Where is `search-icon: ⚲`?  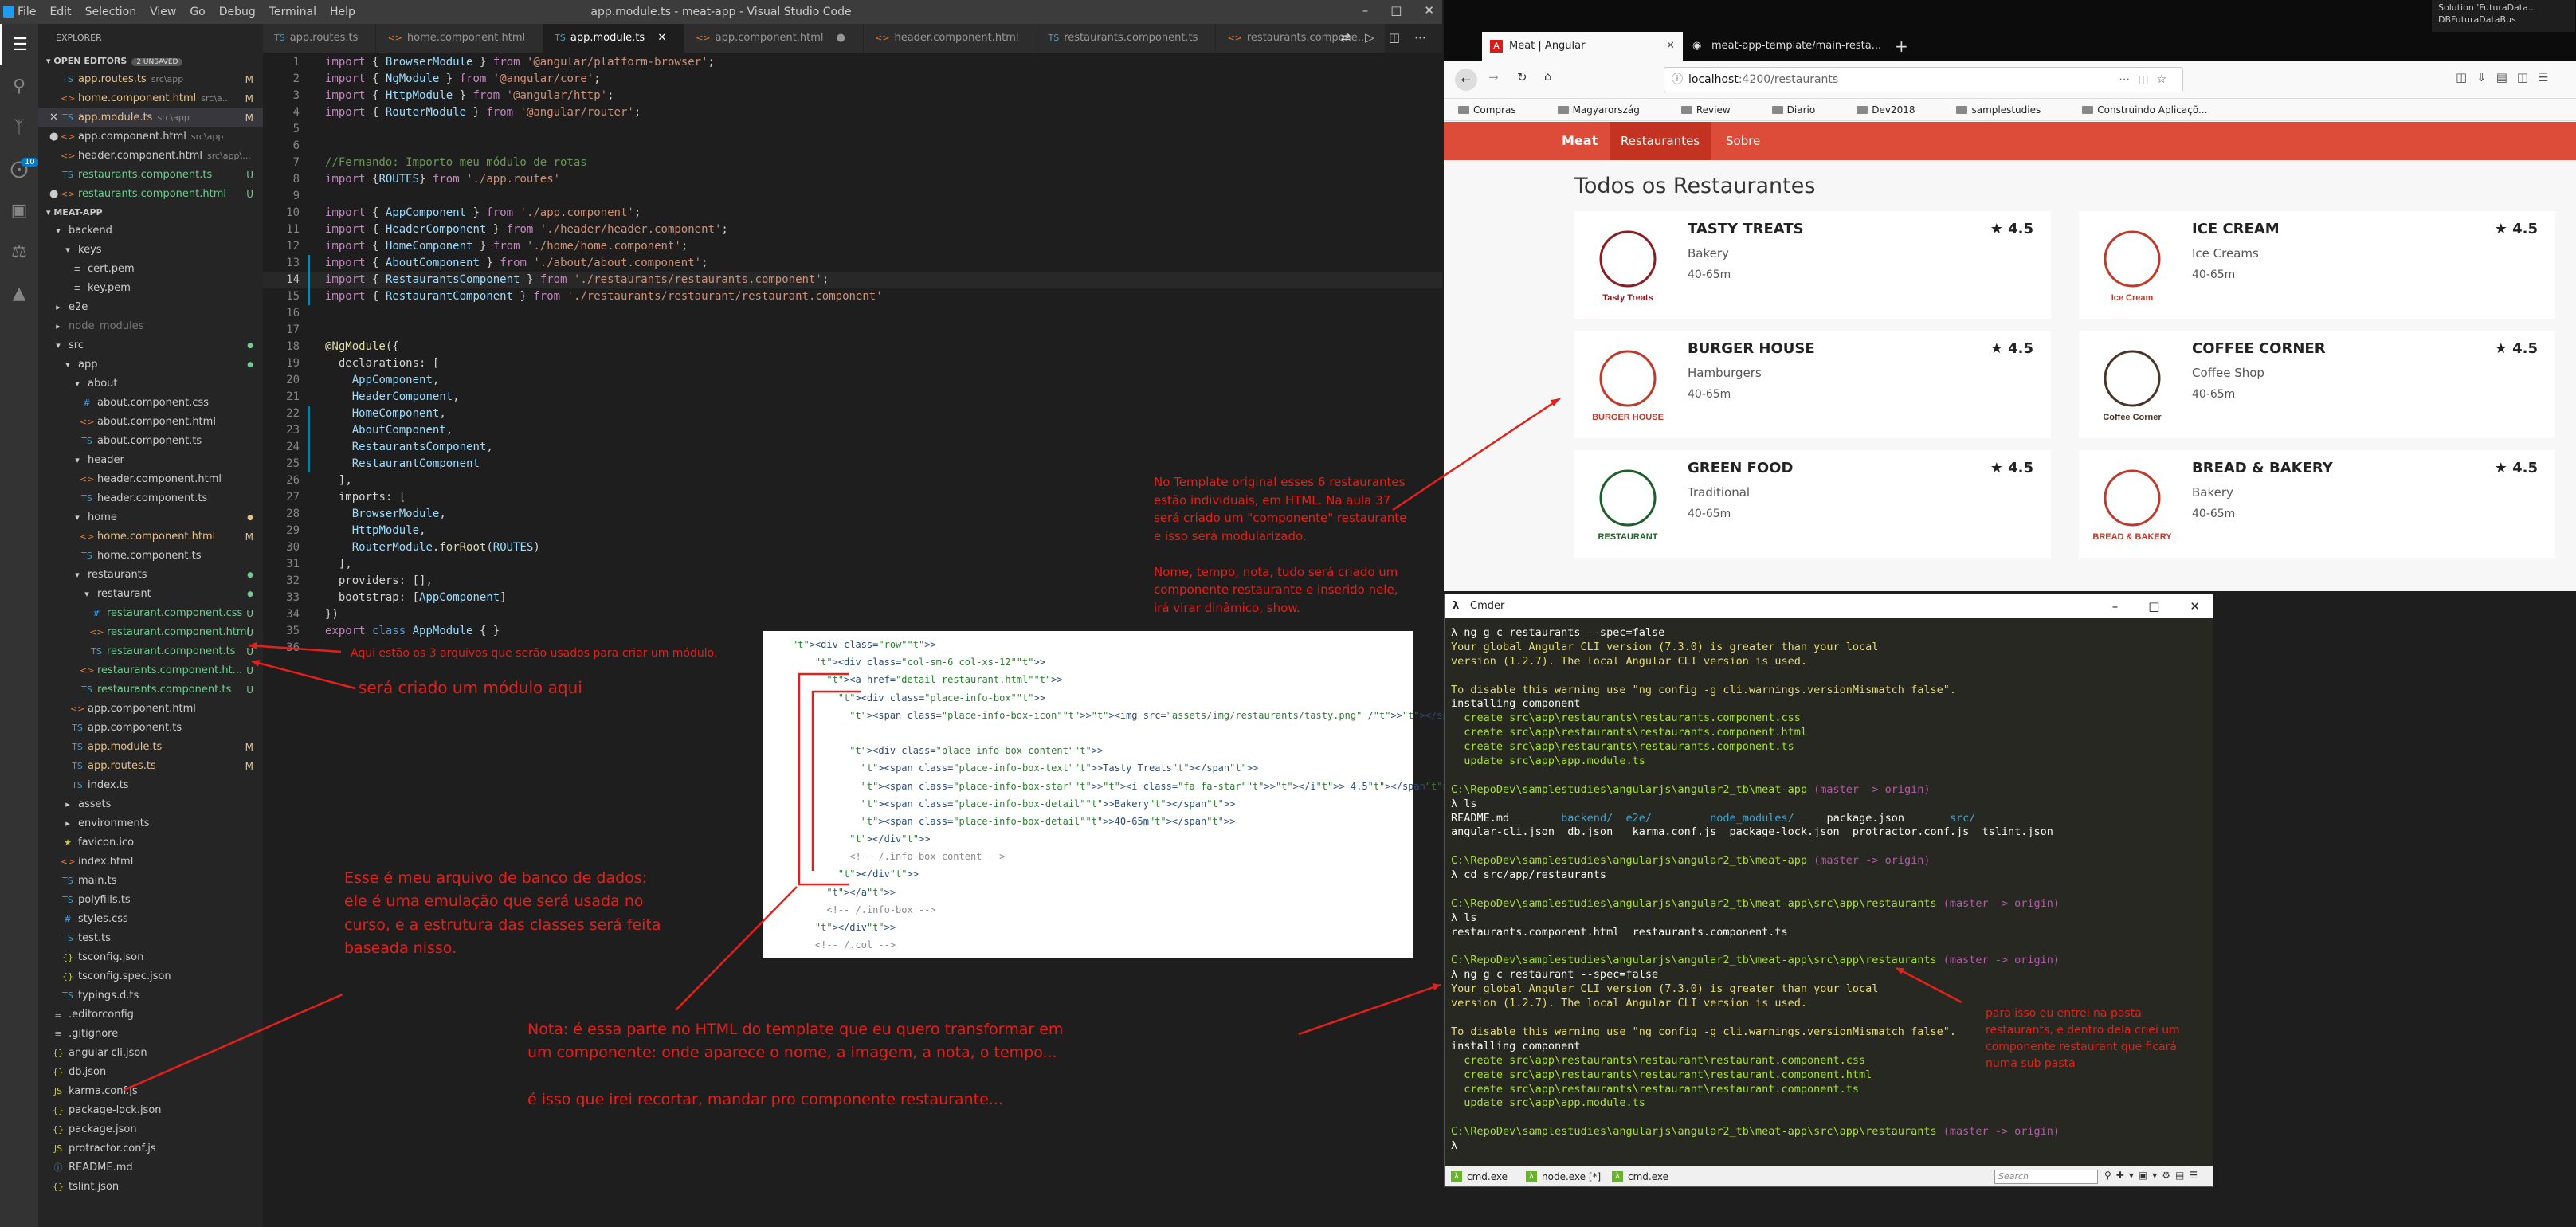 search-icon: ⚲ is located at coordinates (19, 86).